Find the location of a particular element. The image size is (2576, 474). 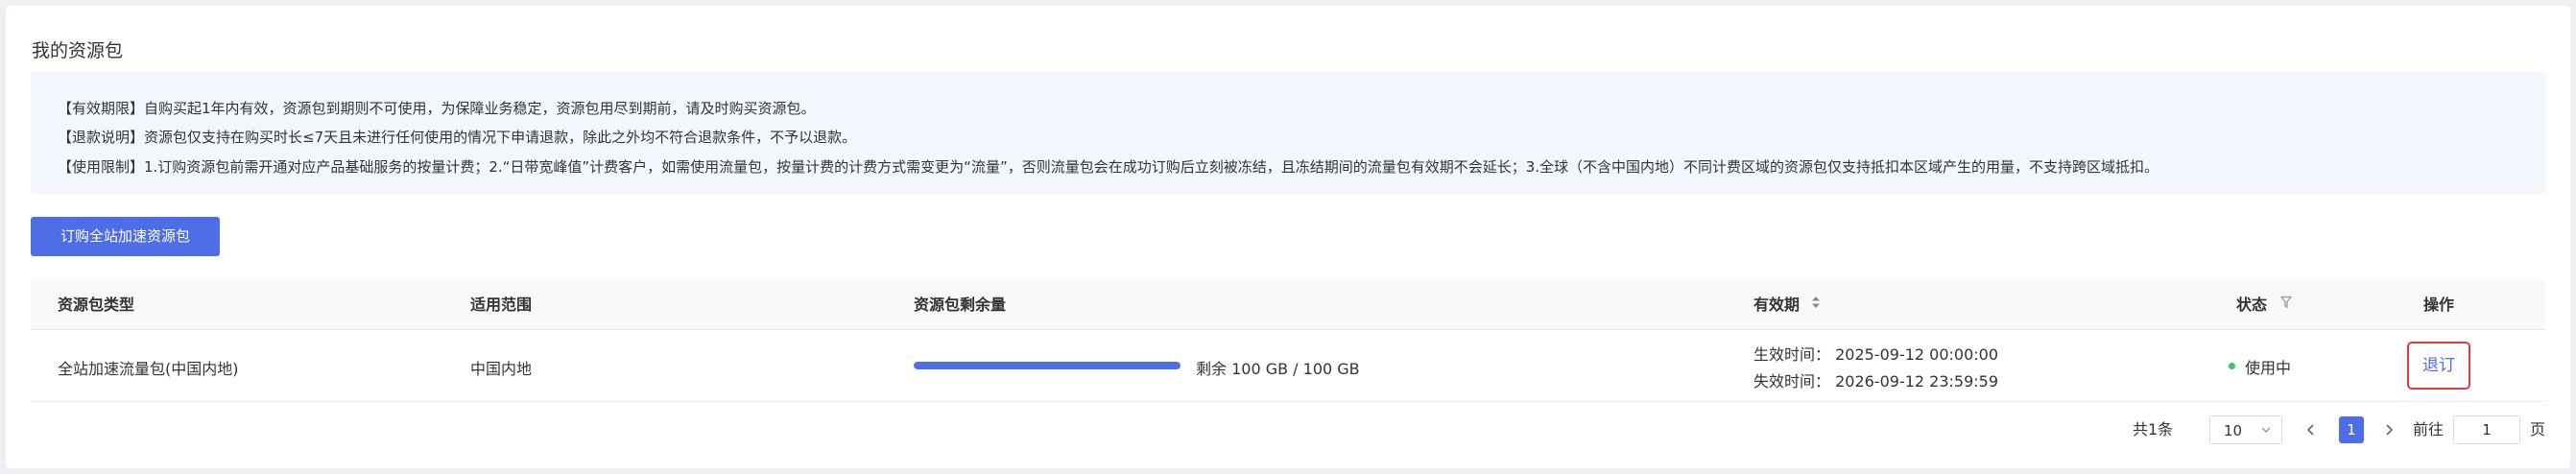

column-header-remaining: 资源包剩余量 is located at coordinates (960, 305).